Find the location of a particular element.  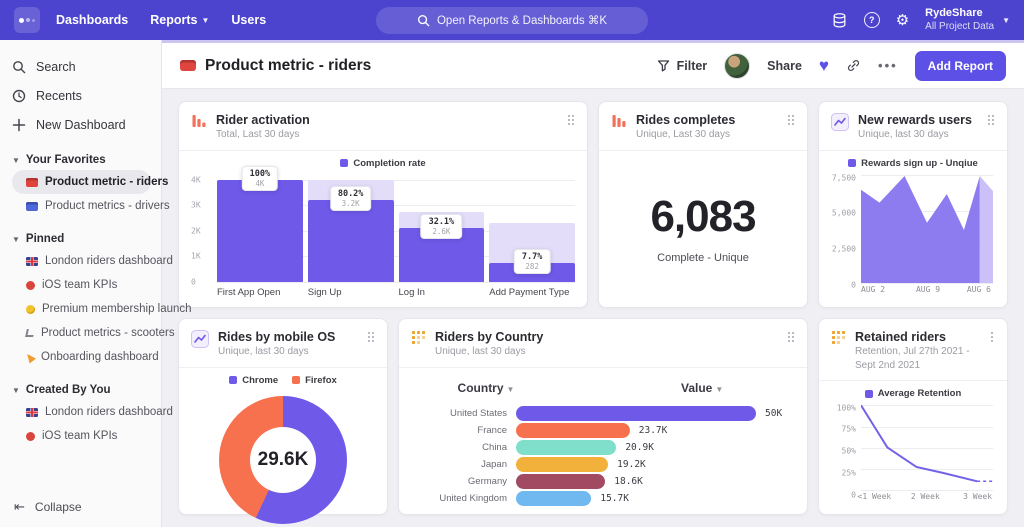

card-title: New rewards users is located at coordinates (915, 120).